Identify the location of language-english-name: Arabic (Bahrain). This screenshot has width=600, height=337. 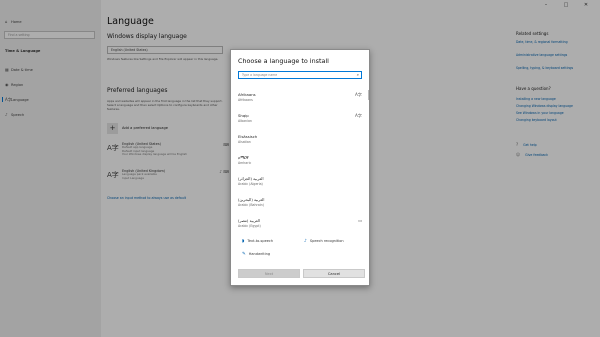
(251, 205).